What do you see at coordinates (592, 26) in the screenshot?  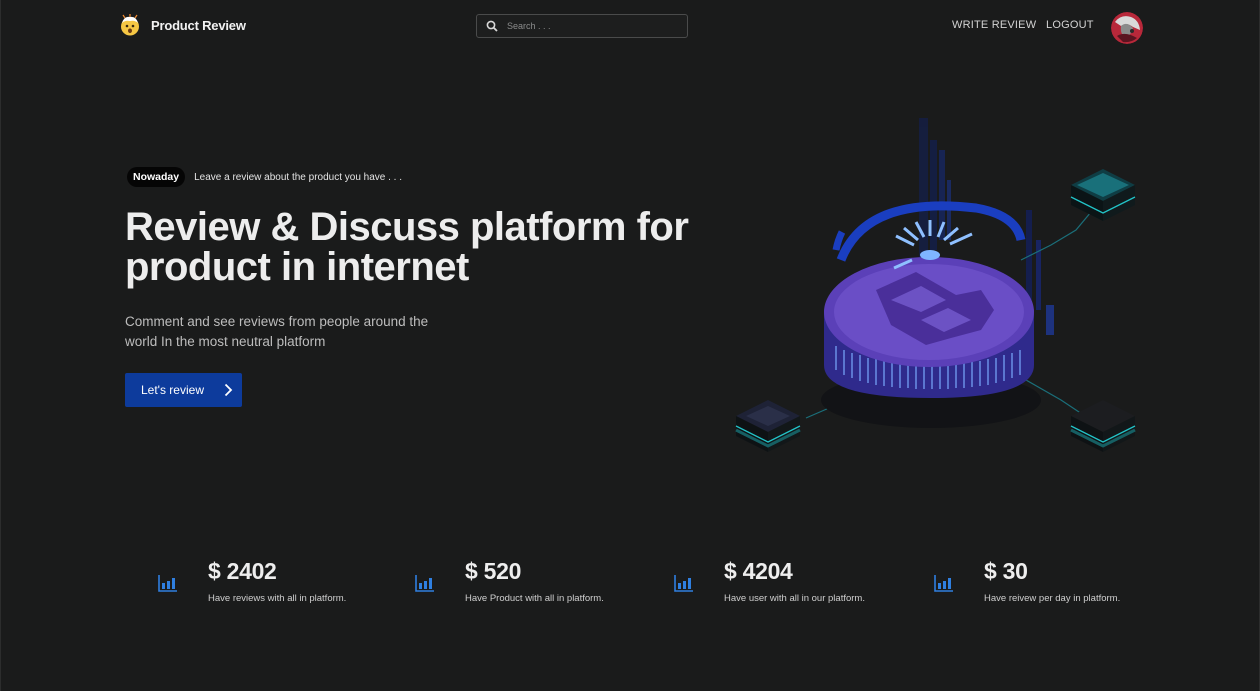 I see `search-input` at bounding box center [592, 26].